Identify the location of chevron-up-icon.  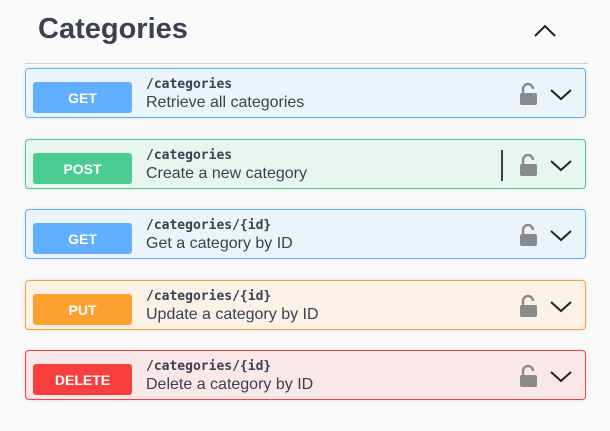
(545, 30).